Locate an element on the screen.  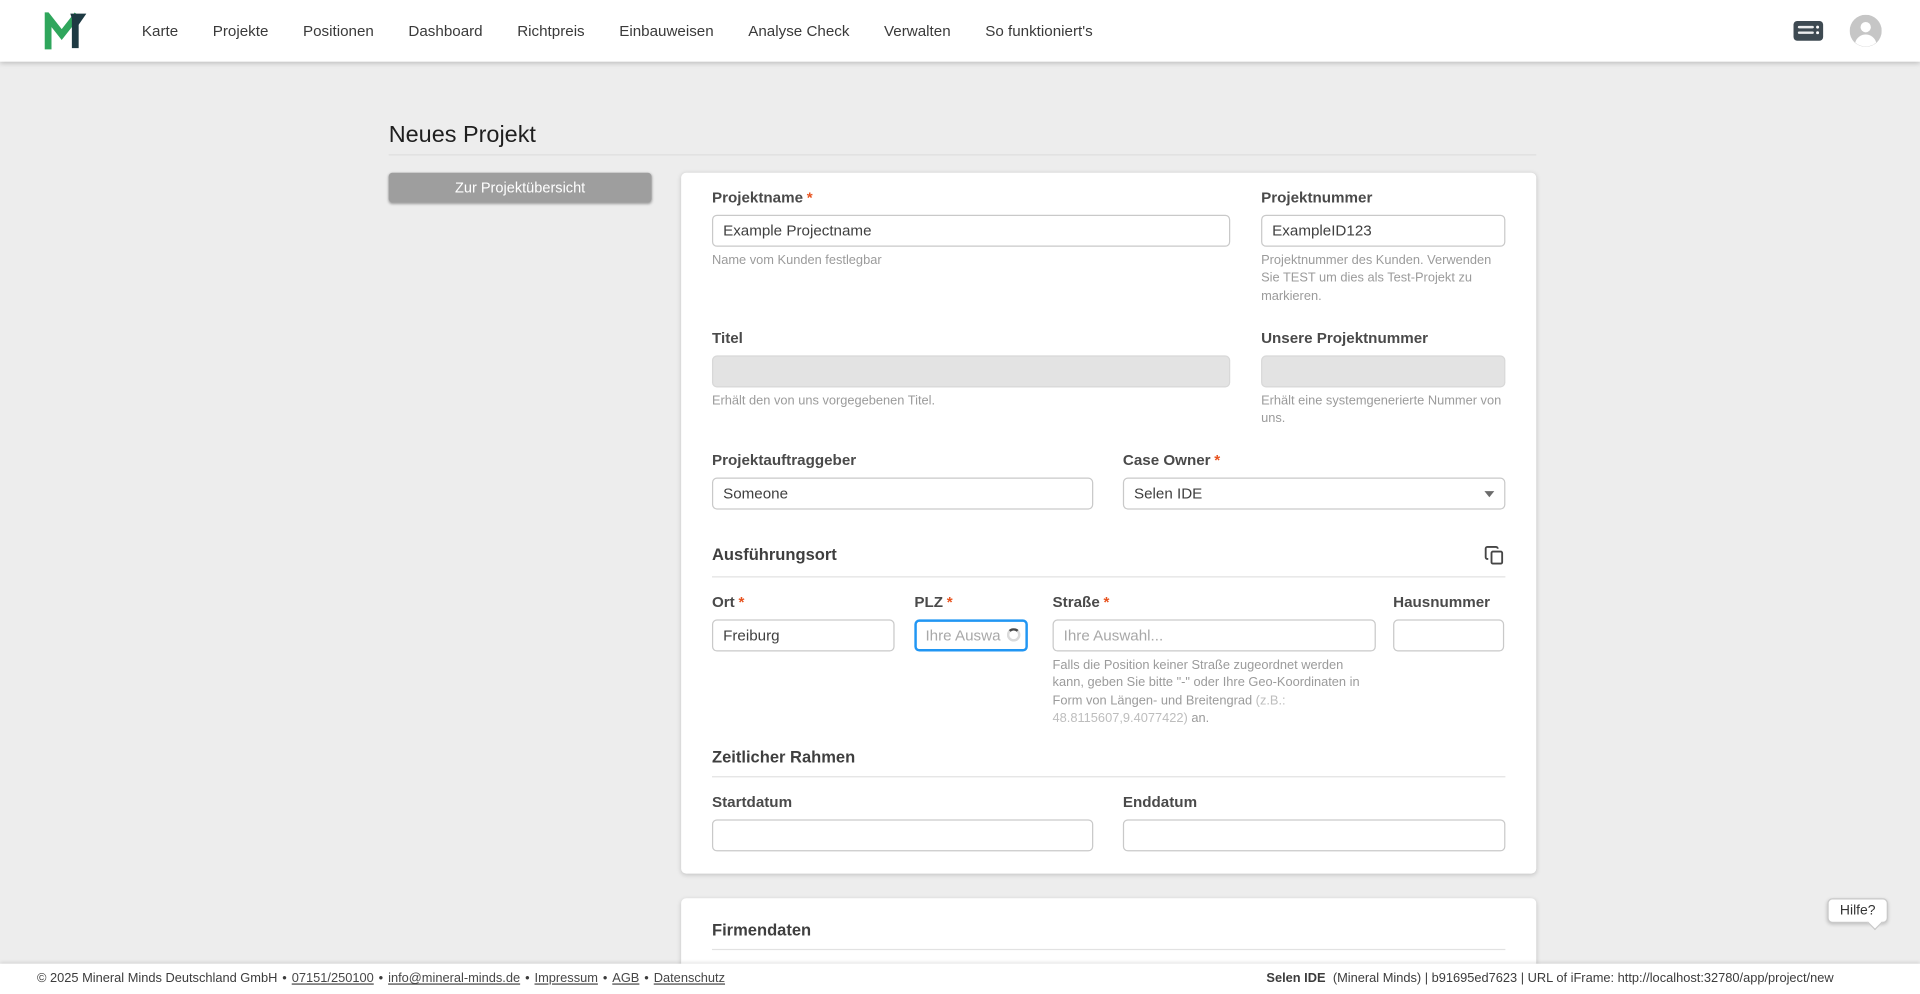
left-column: Zur Projektübersicht is located at coordinates (520, 187).